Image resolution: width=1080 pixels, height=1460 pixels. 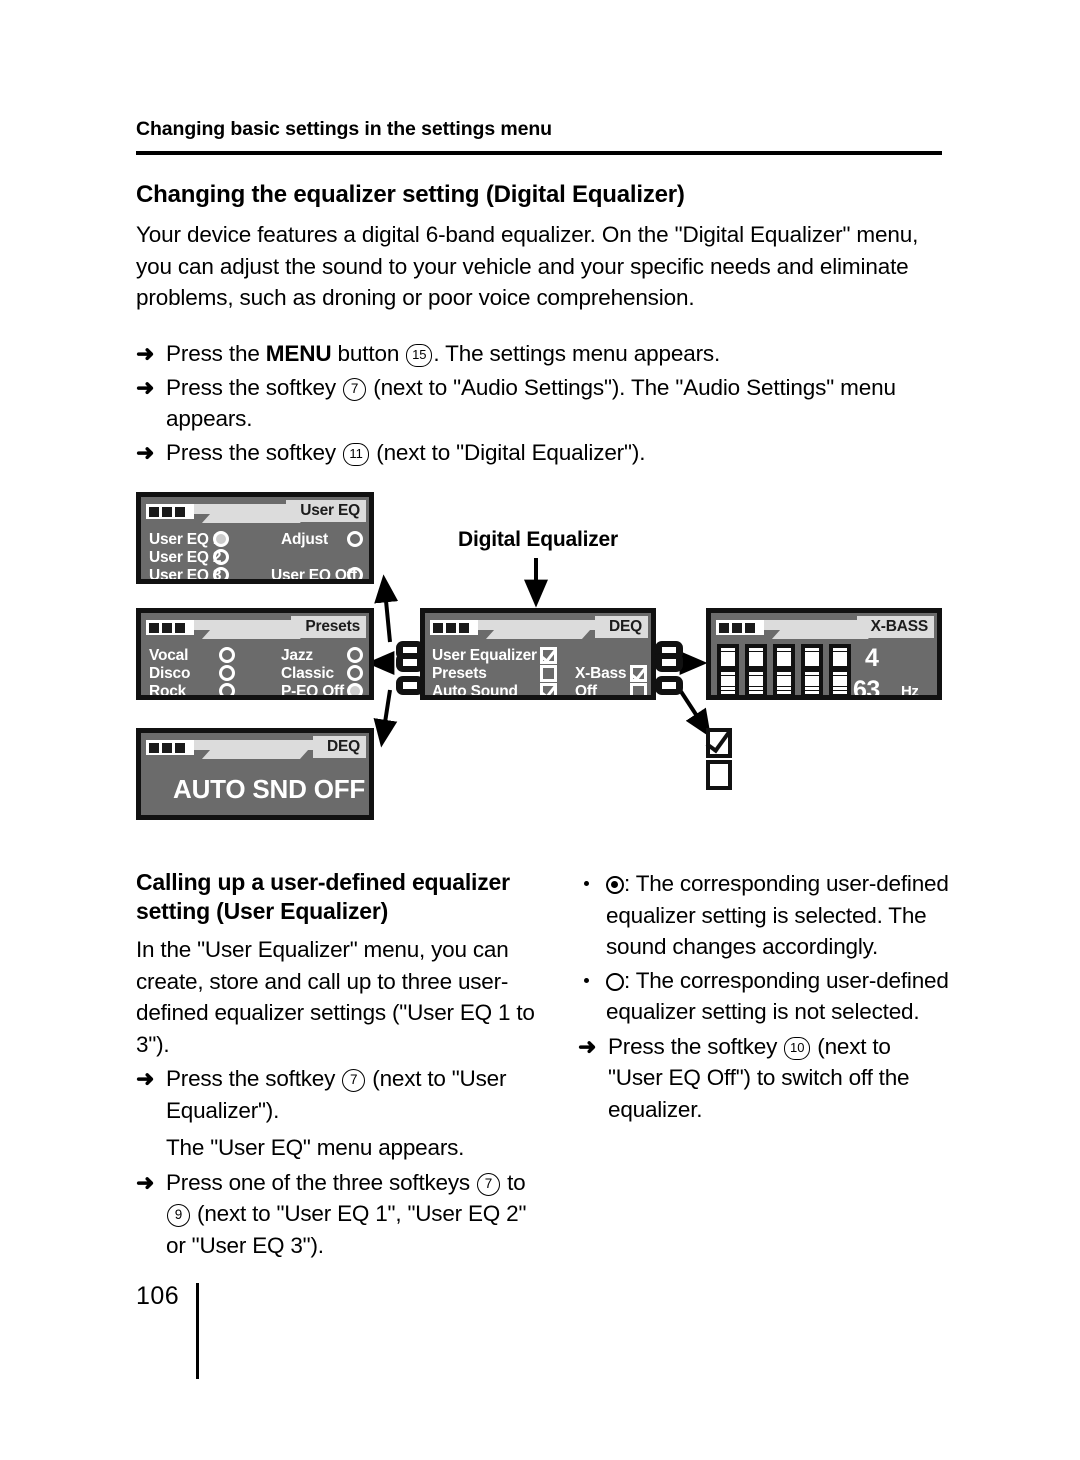 What do you see at coordinates (255, 629) in the screenshot?
I see `lcd-titlebar: Presets` at bounding box center [255, 629].